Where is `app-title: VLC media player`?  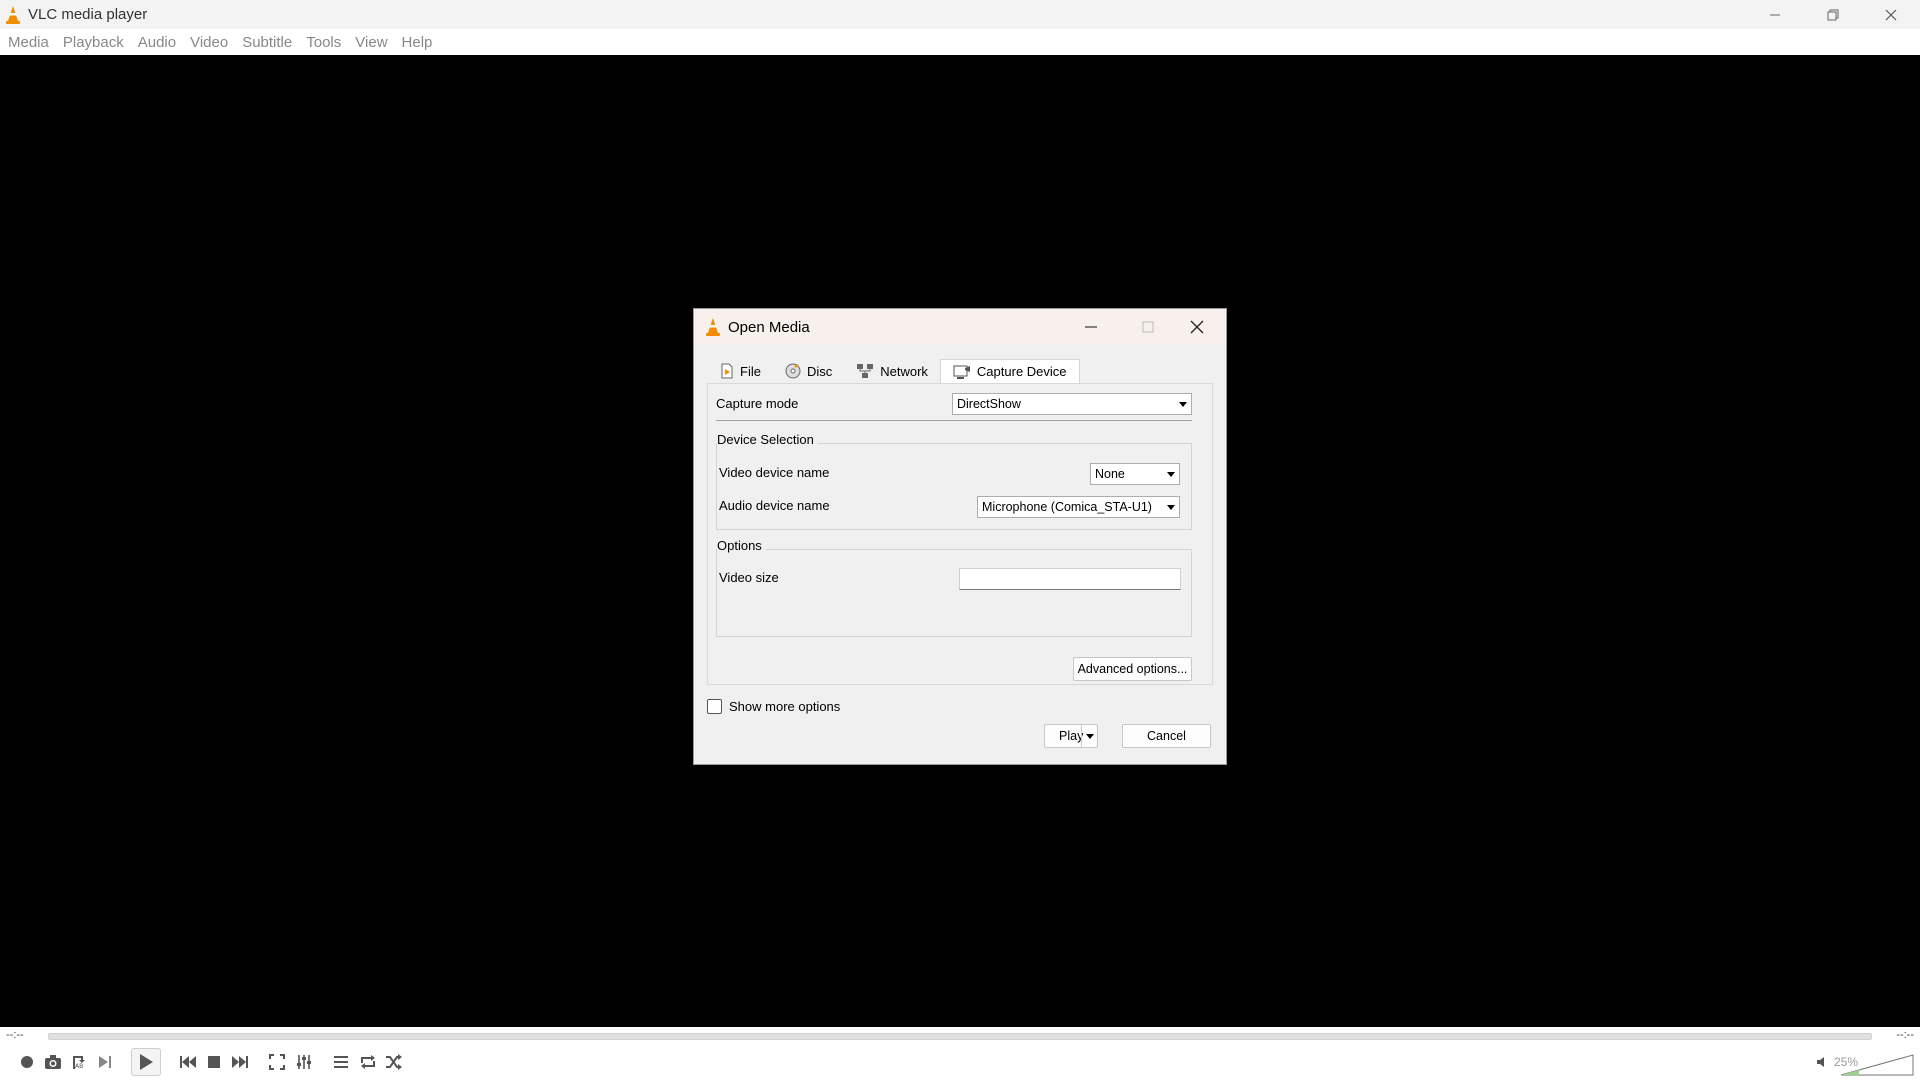 app-title: VLC media player is located at coordinates (88, 14).